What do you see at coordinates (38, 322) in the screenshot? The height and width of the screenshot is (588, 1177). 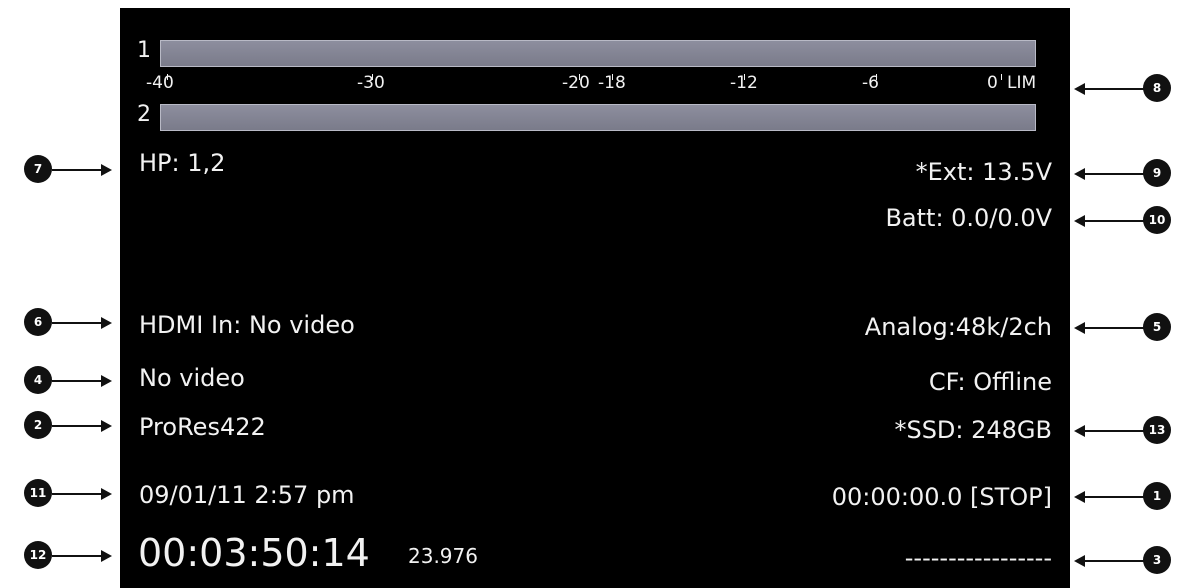 I see `callout-badge: 6` at bounding box center [38, 322].